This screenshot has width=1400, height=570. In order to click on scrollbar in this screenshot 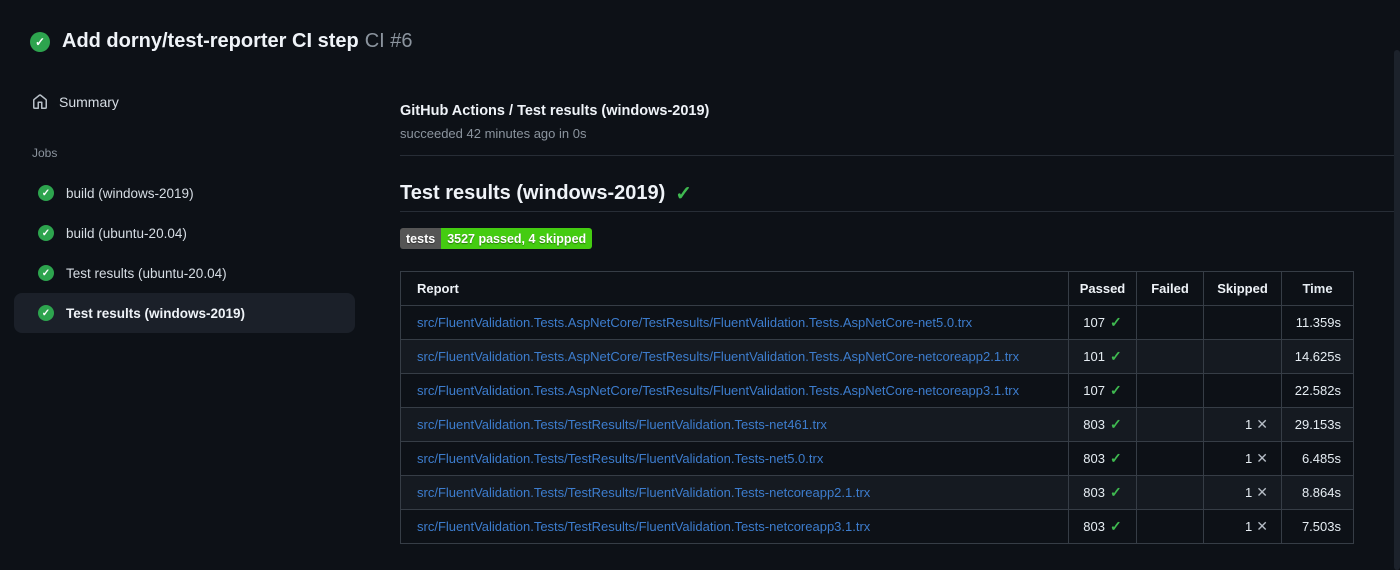, I will do `click(1397, 310)`.